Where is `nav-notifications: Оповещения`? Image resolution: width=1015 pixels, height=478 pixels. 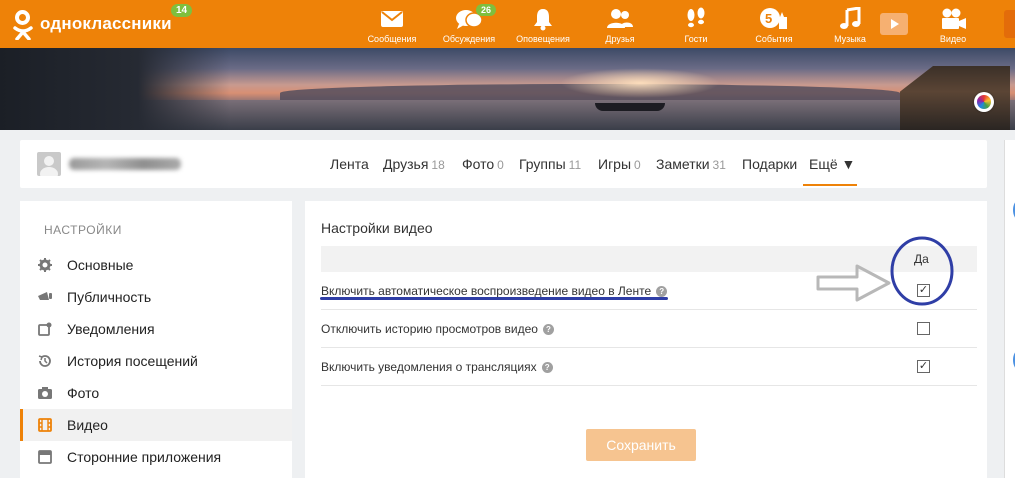
nav-notifications: Оповещения is located at coordinates (543, 25).